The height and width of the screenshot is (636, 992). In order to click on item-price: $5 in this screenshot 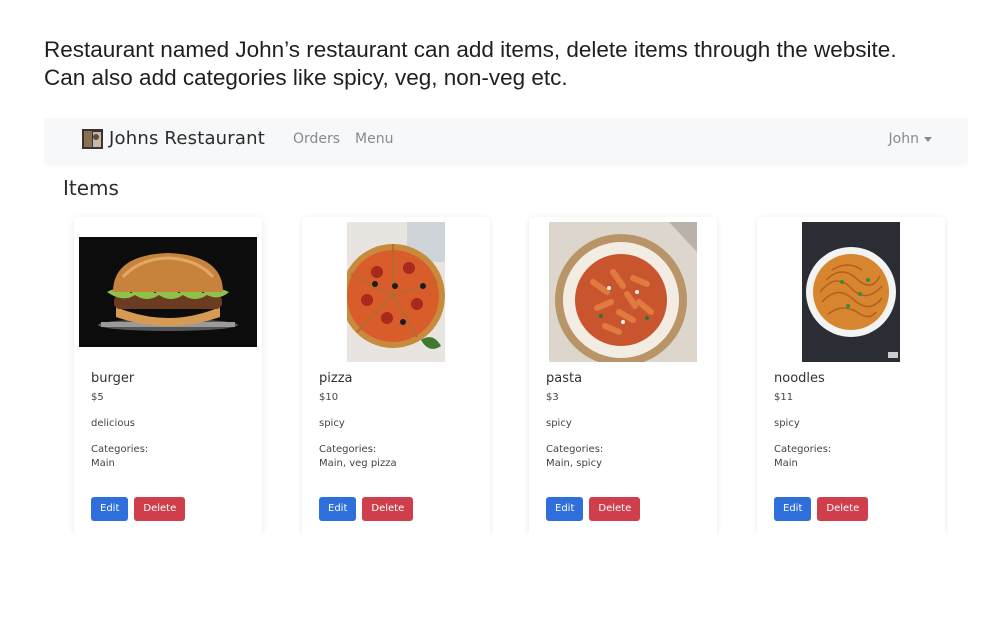, I will do `click(97, 397)`.